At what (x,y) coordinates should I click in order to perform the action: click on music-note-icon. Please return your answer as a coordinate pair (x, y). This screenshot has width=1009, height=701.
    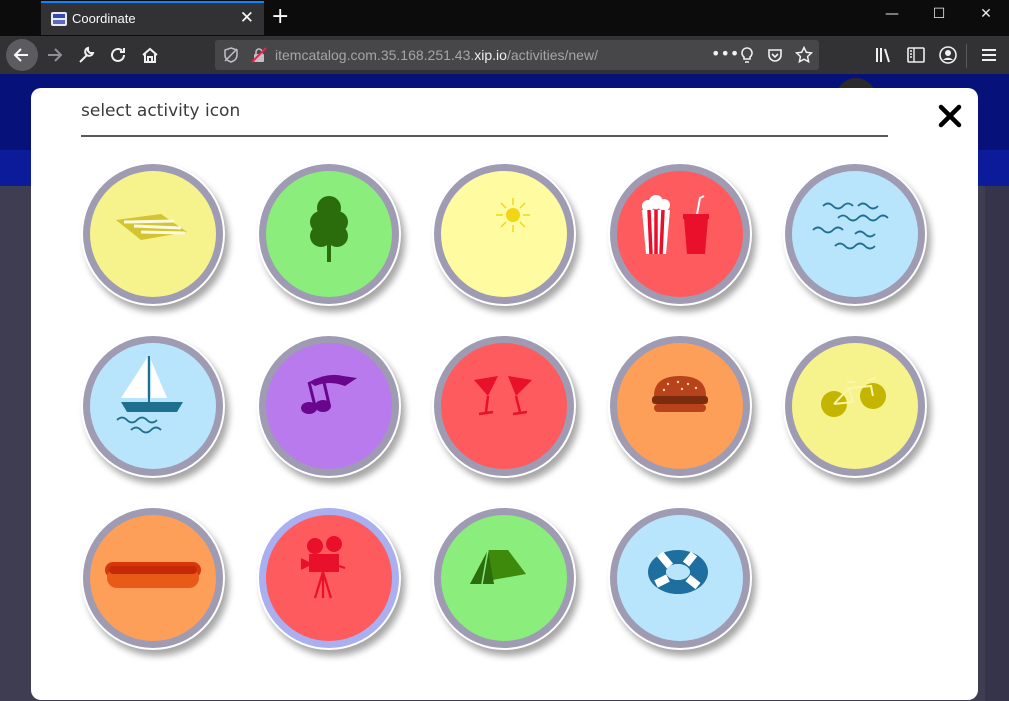
    Looking at the image, I should click on (329, 406).